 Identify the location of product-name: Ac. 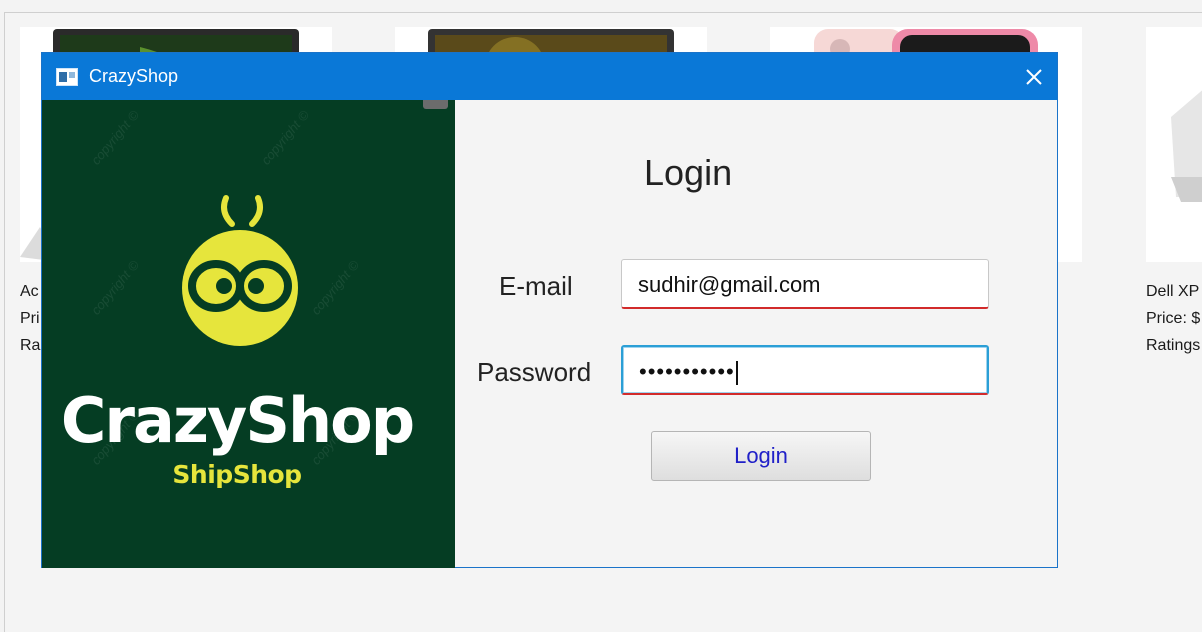
(29, 291).